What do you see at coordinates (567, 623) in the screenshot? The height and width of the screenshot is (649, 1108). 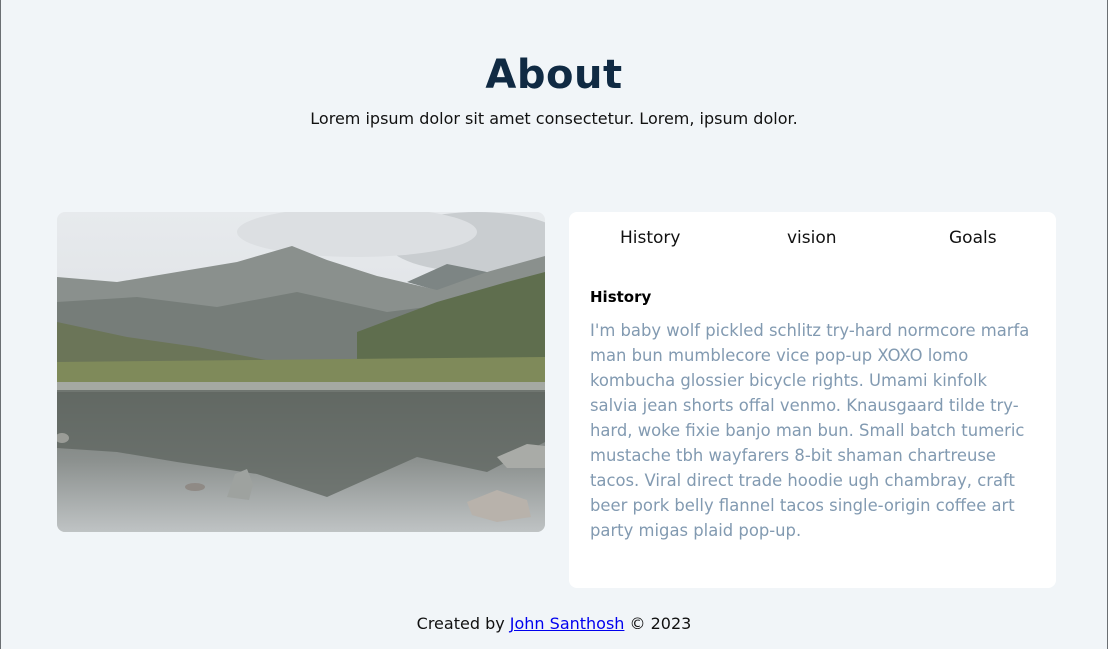 I see `author-link: John Santhosh` at bounding box center [567, 623].